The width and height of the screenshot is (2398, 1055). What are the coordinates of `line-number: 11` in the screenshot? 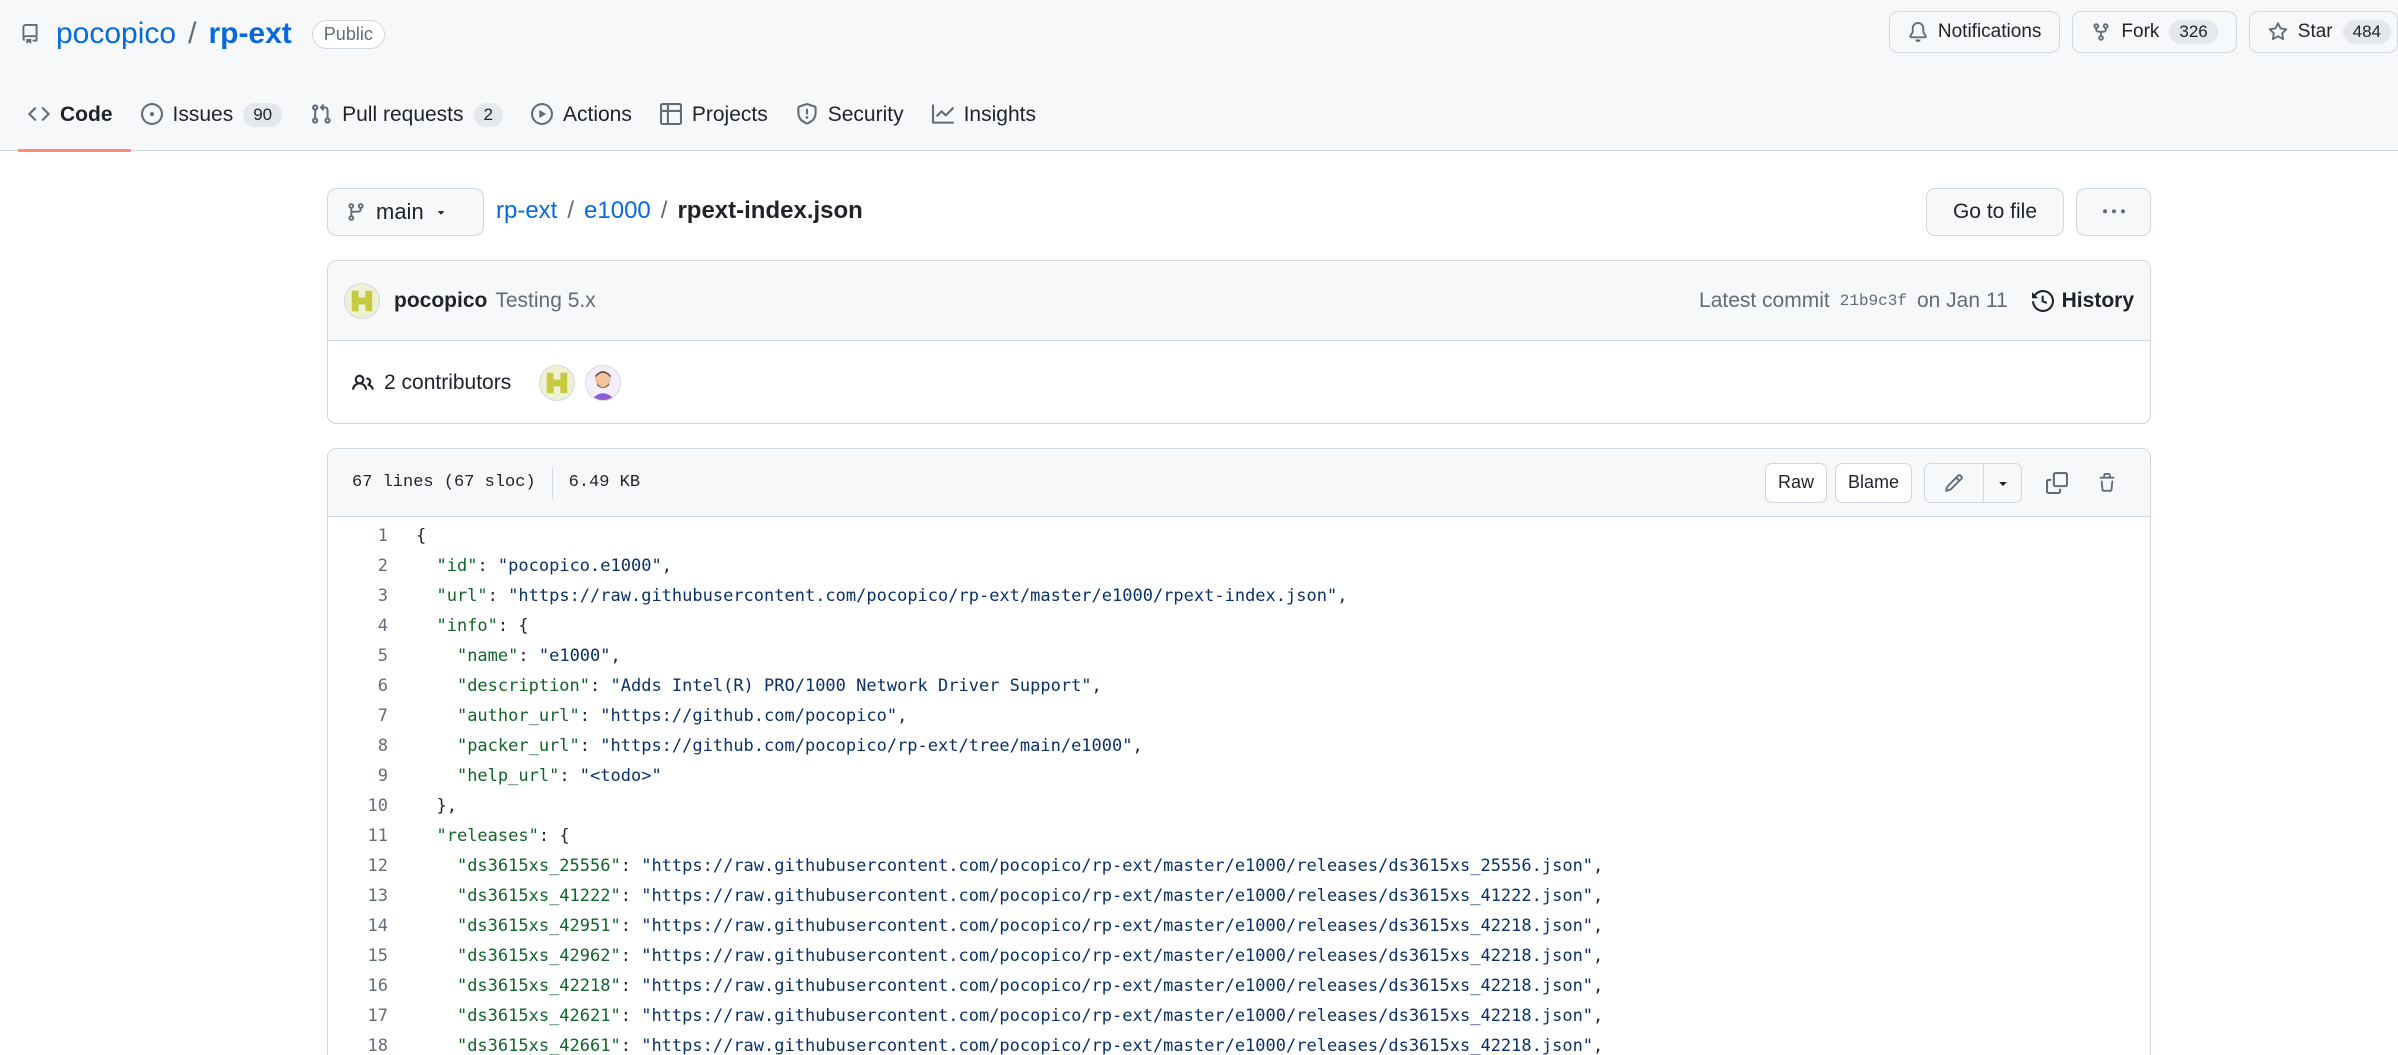 It's located at (358, 836).